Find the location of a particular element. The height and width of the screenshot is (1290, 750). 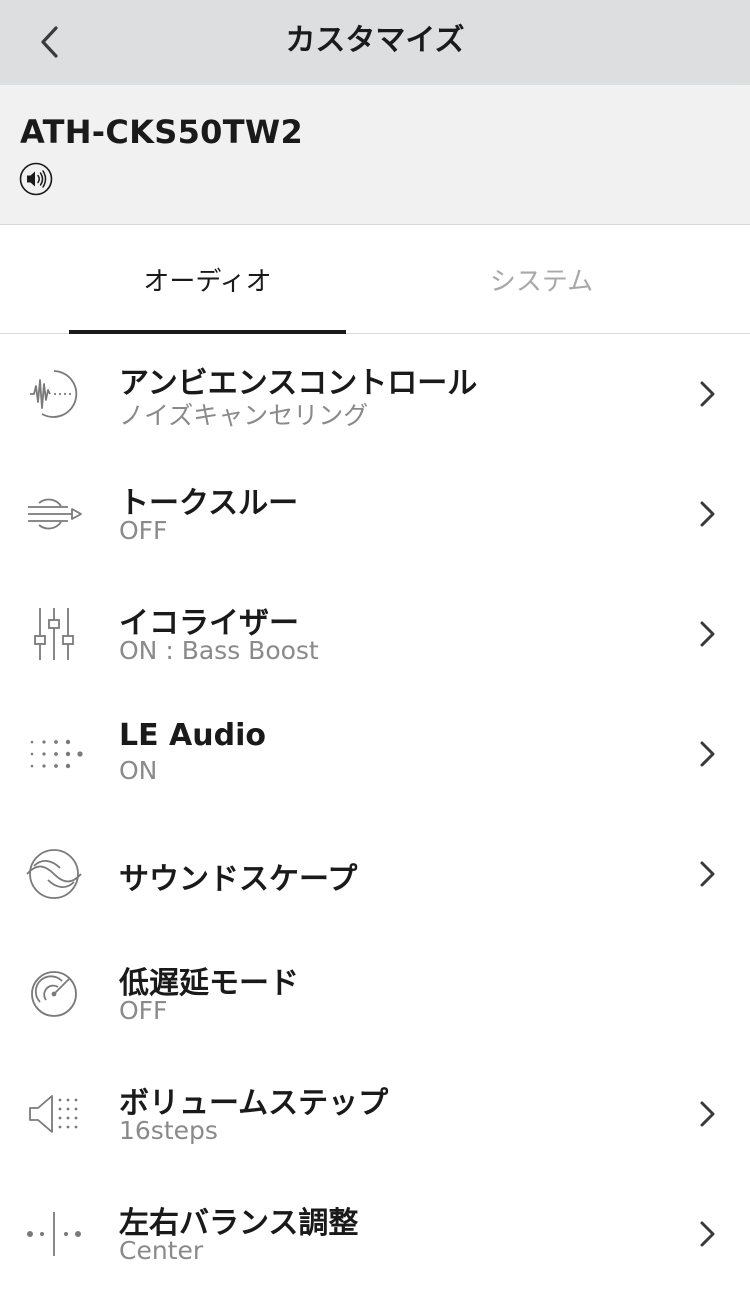

tab-bar: オーディオ システム is located at coordinates (375, 279).